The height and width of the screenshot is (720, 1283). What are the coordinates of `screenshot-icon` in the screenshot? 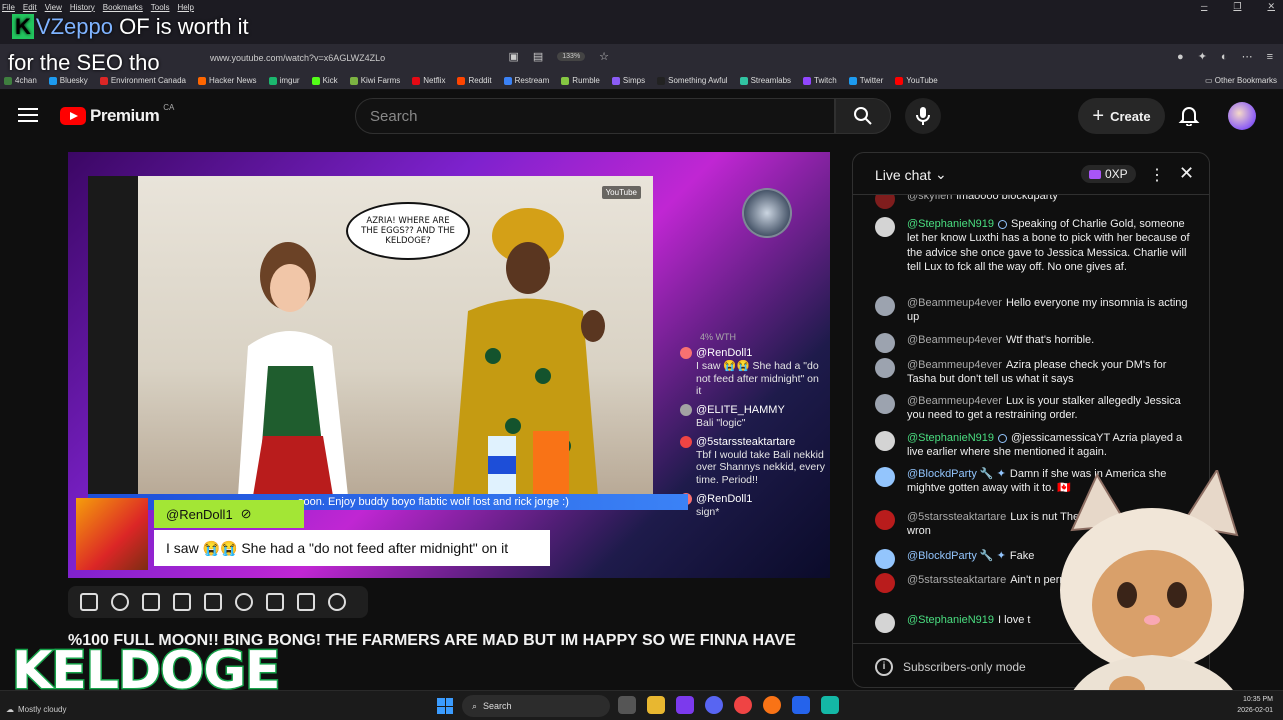 It's located at (306, 602).